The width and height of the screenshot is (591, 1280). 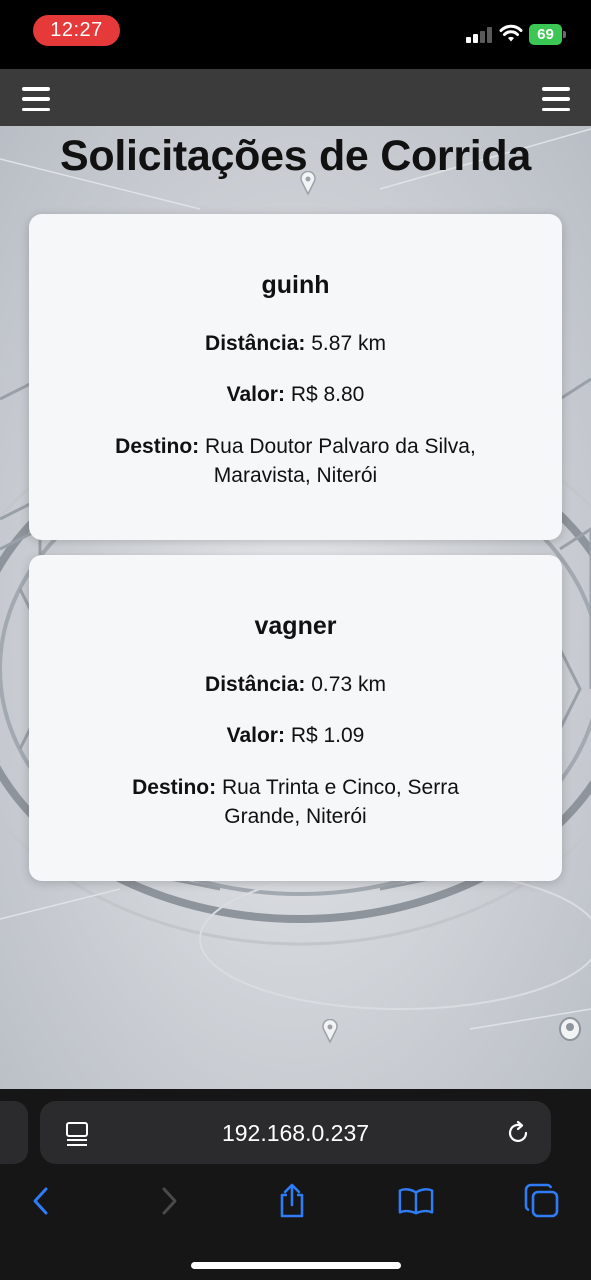 I want to click on wifi-icon, so click(x=511, y=33).